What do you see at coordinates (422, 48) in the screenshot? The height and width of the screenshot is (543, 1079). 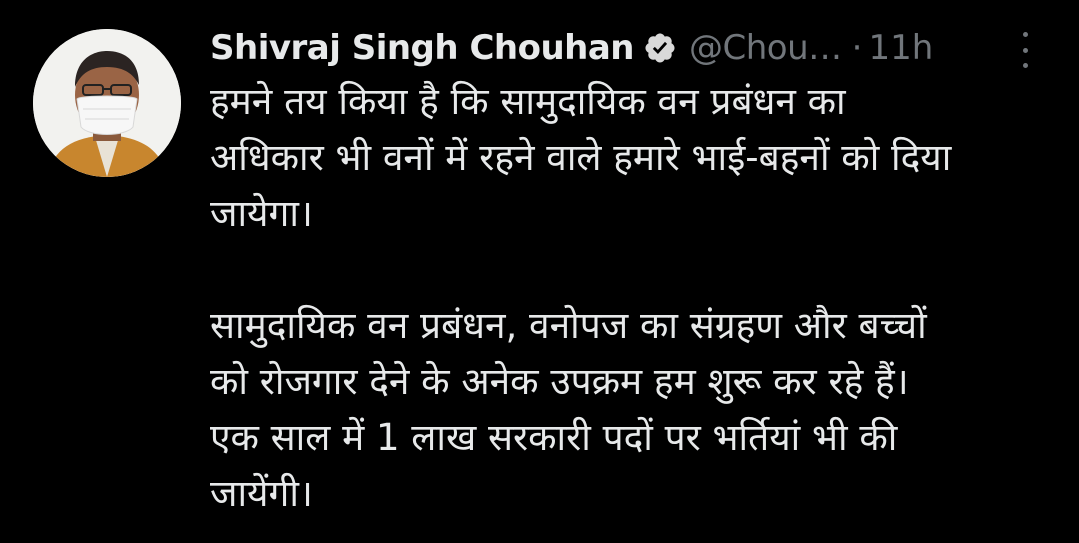 I see `author-display-name: Shivraj Singh Chouhan` at bounding box center [422, 48].